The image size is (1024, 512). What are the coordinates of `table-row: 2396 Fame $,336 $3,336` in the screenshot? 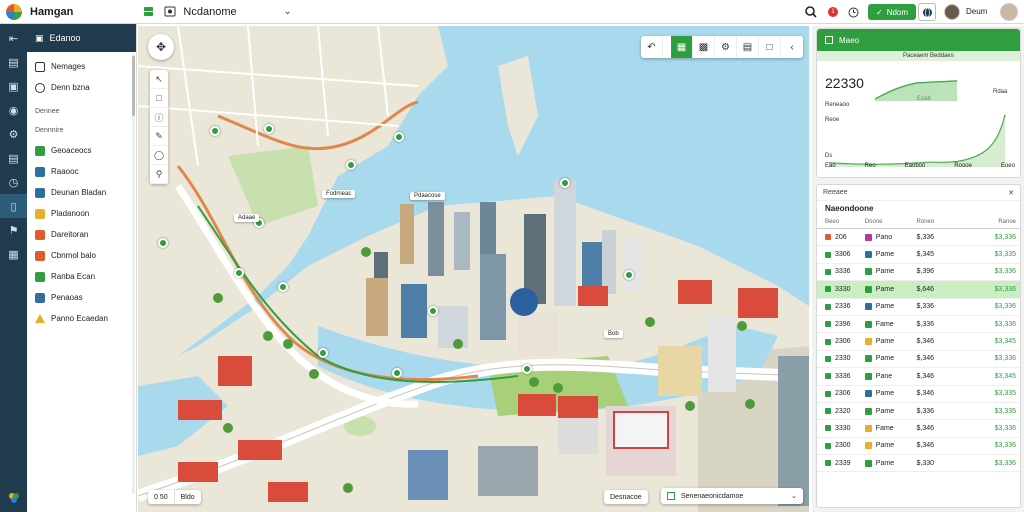 It's located at (918, 325).